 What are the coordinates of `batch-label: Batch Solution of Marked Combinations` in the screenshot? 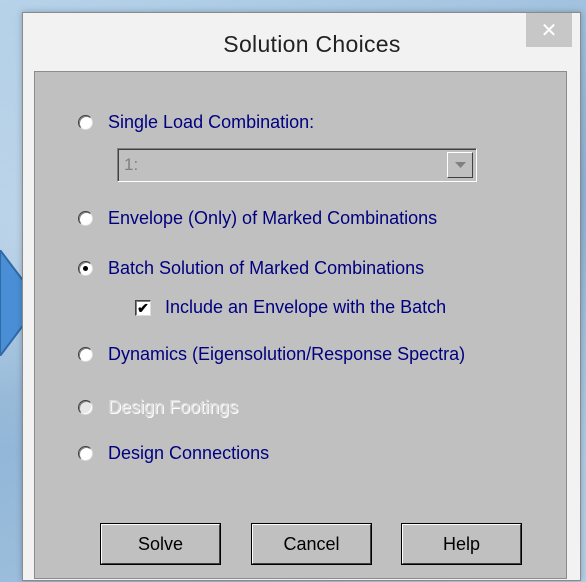 It's located at (266, 268).